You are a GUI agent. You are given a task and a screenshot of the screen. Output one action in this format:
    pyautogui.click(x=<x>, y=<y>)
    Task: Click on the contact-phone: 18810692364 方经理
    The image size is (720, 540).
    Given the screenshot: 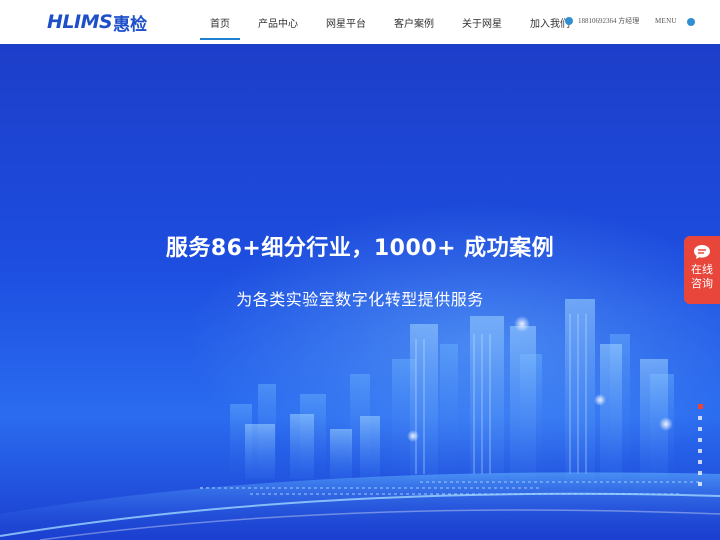 What is the action you would take?
    pyautogui.click(x=602, y=21)
    